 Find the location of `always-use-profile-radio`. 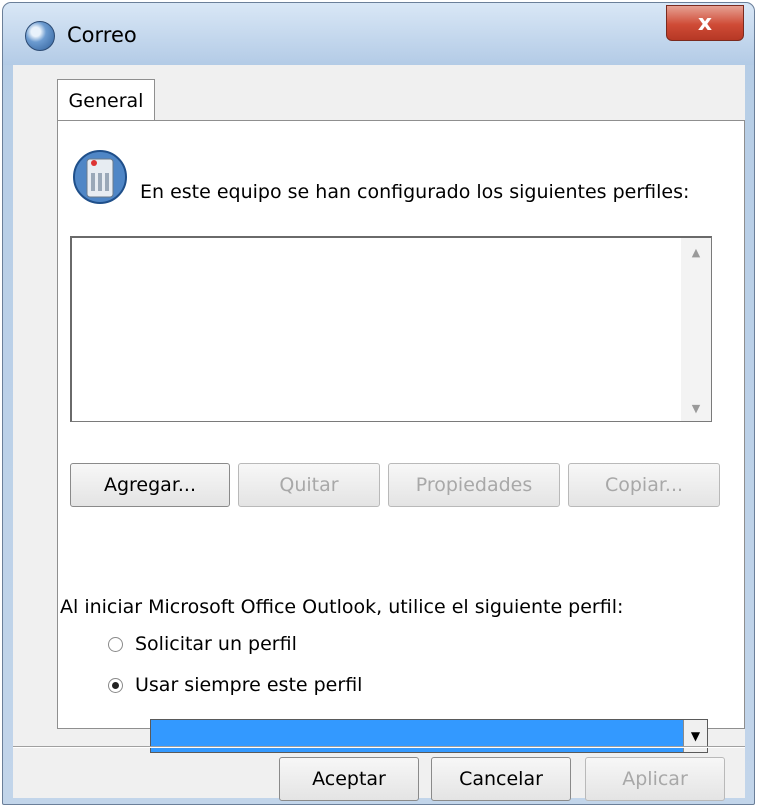

always-use-profile-radio is located at coordinates (115, 685).